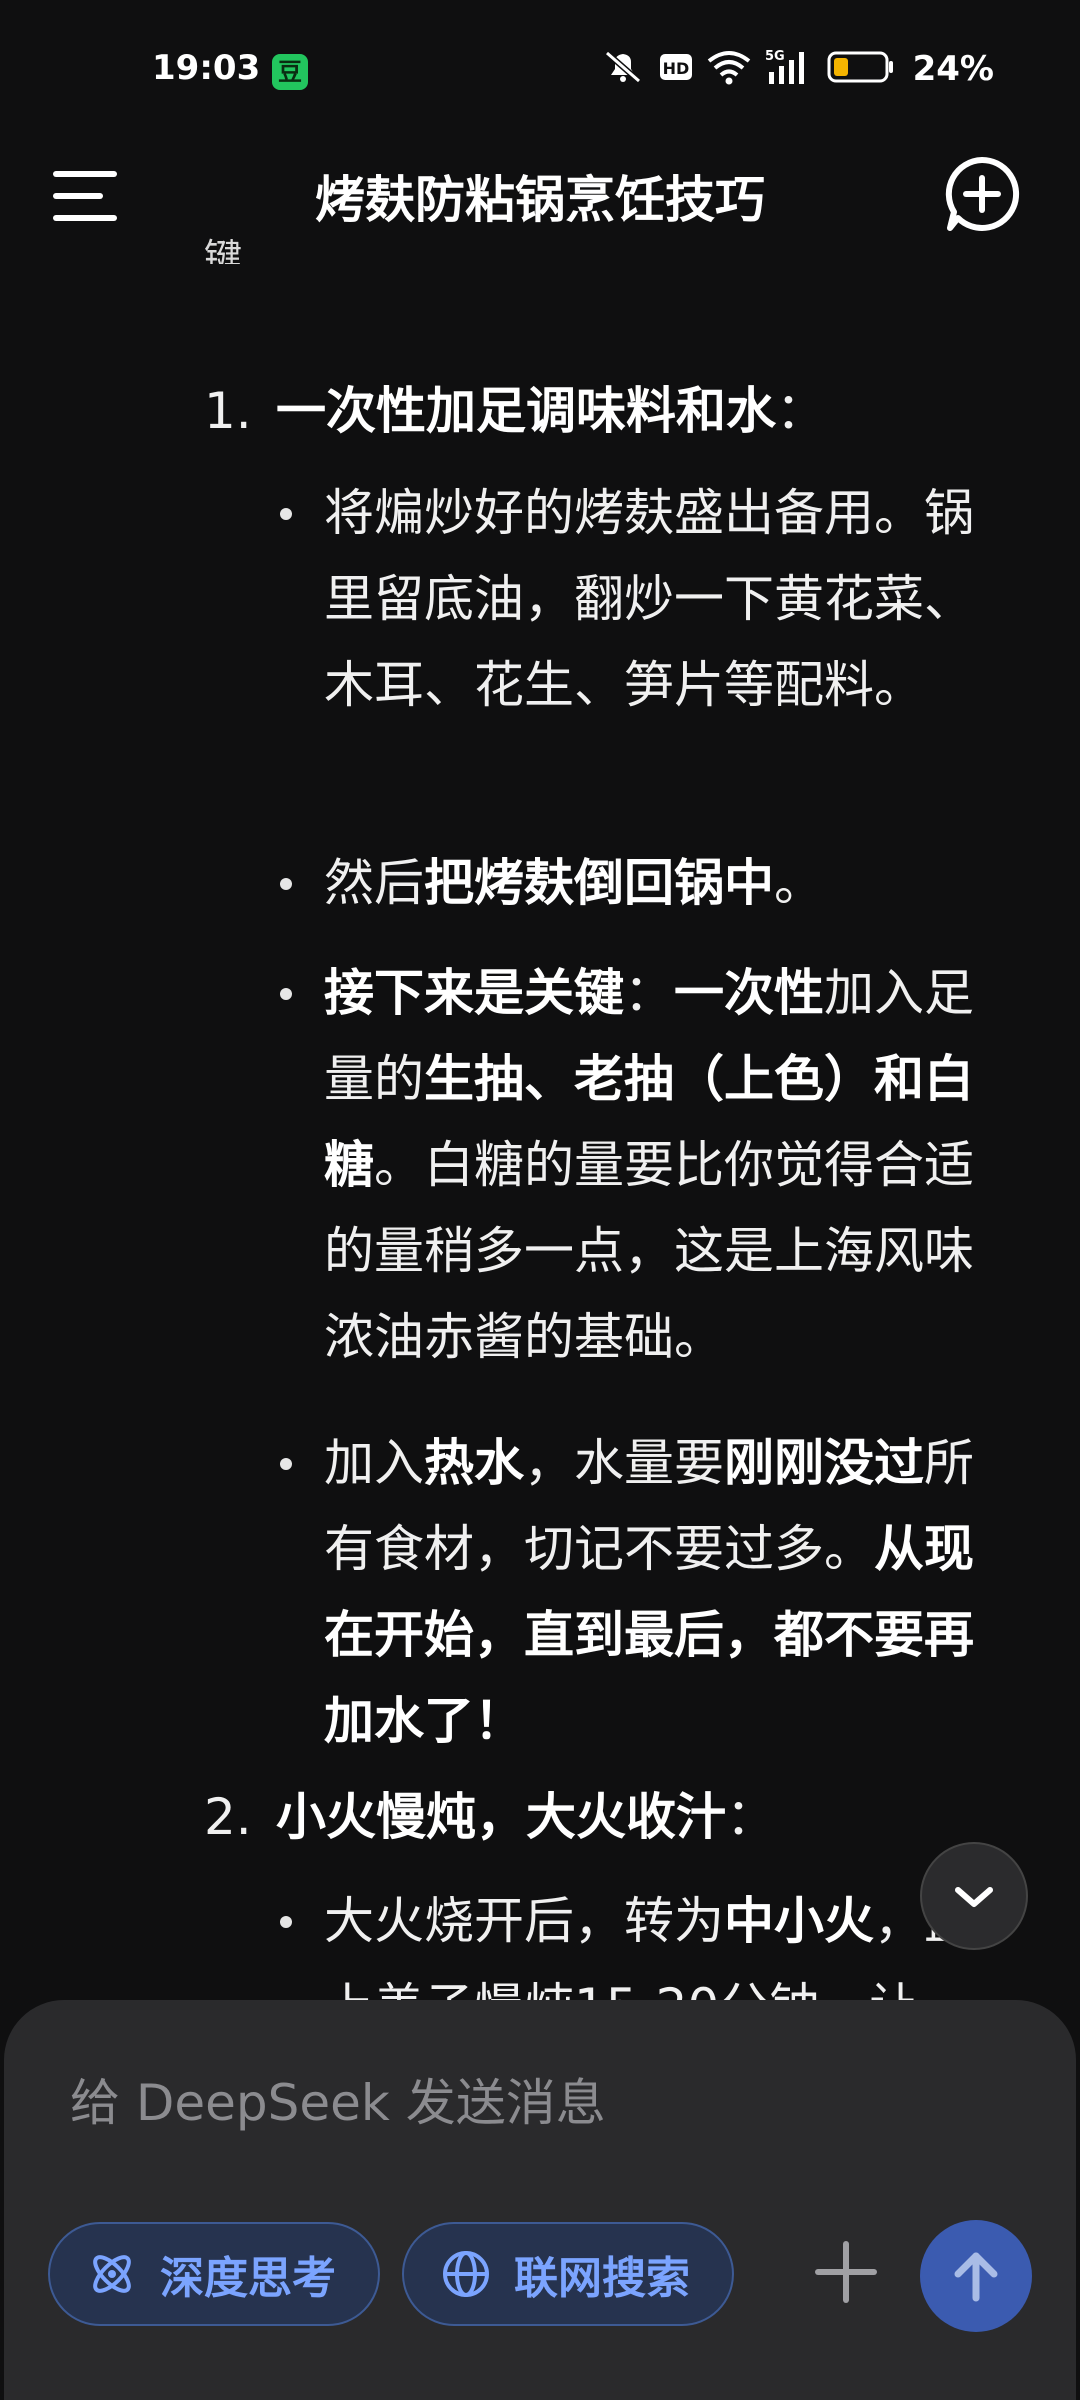 This screenshot has height=2400, width=1080. What do you see at coordinates (861, 69) in the screenshot?
I see `battery-icon` at bounding box center [861, 69].